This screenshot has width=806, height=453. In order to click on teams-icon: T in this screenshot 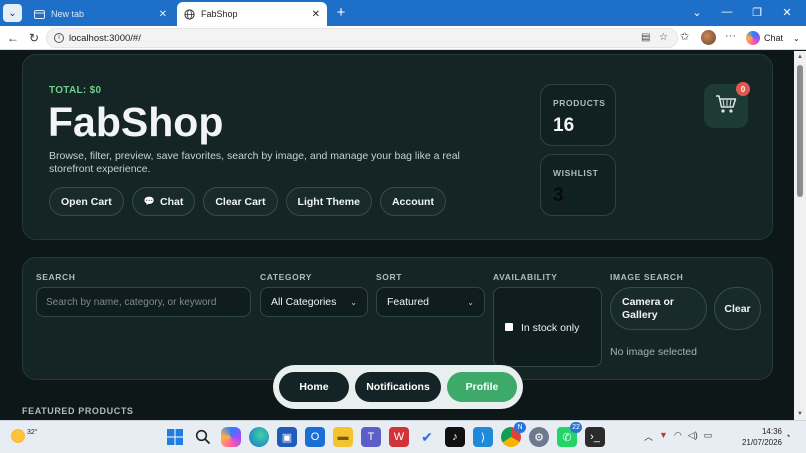, I will do `click(371, 437)`.